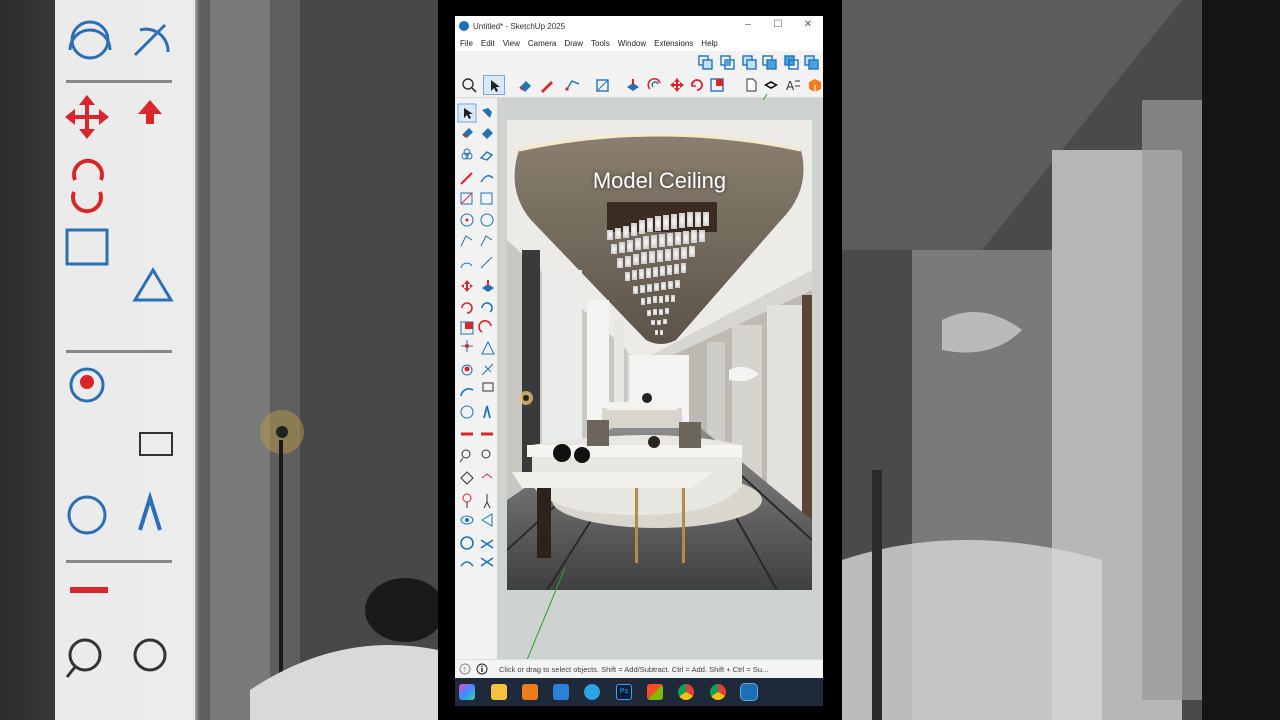 This screenshot has width=1280, height=720. Describe the element at coordinates (519, 26) in the screenshot. I see `window-title: Untitled* - SketchUp 2025` at that location.